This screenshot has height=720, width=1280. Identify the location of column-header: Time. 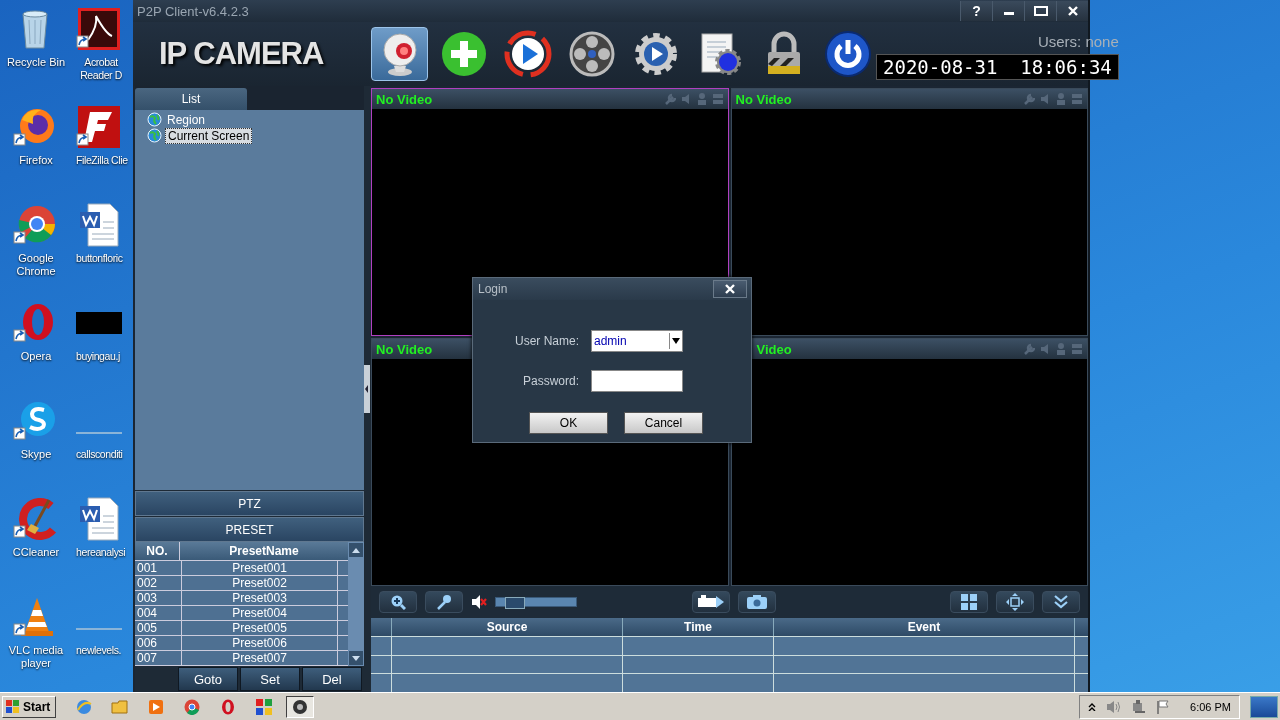
(697, 627).